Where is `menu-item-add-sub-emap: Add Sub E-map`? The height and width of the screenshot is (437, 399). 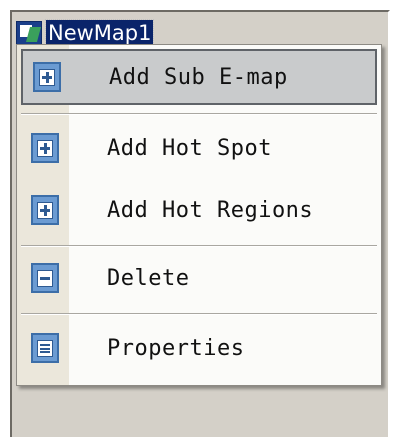
menu-item-add-sub-emap: Add Sub E-map is located at coordinates (199, 77).